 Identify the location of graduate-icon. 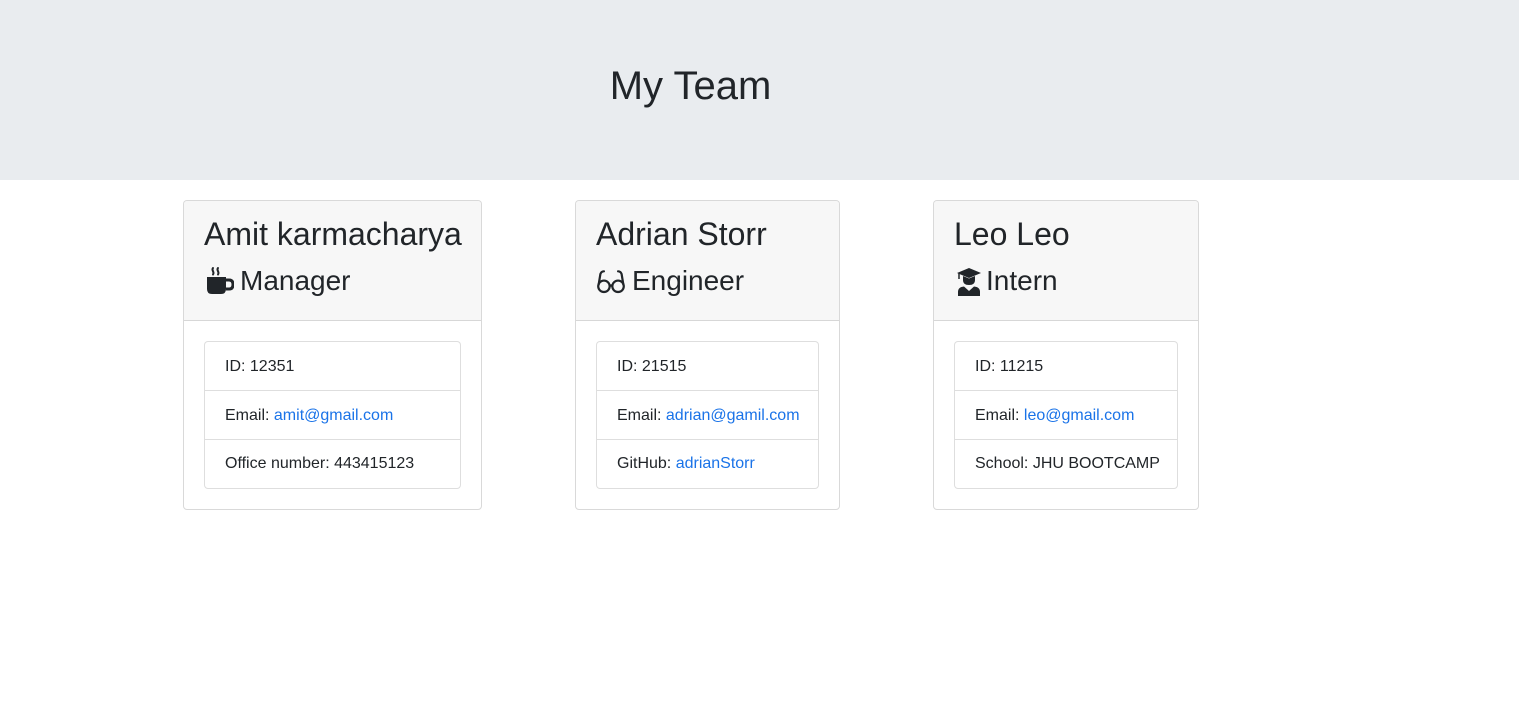
(967, 281).